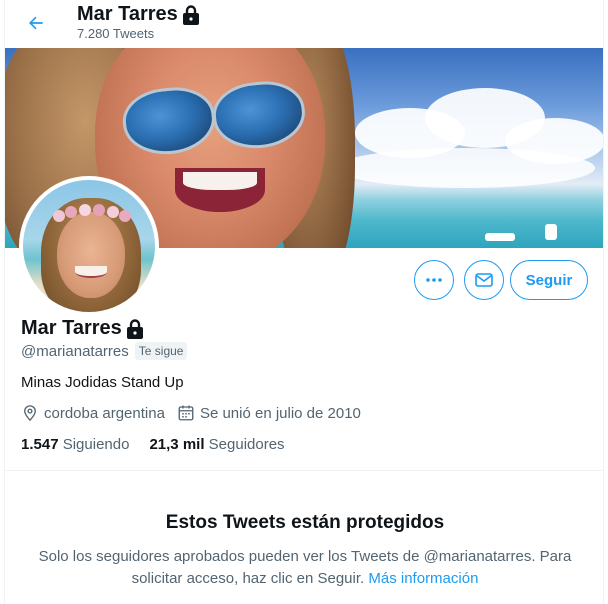 The width and height of the screenshot is (608, 604). I want to click on handle-row: @marianatarres Te sigue, so click(104, 351).